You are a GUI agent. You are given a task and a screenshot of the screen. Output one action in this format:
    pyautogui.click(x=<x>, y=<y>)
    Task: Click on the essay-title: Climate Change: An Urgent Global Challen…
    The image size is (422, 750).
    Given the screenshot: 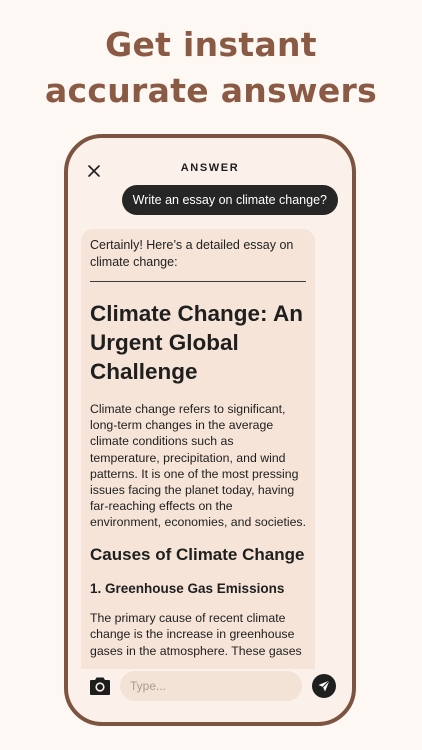 What is the action you would take?
    pyautogui.click(x=196, y=342)
    